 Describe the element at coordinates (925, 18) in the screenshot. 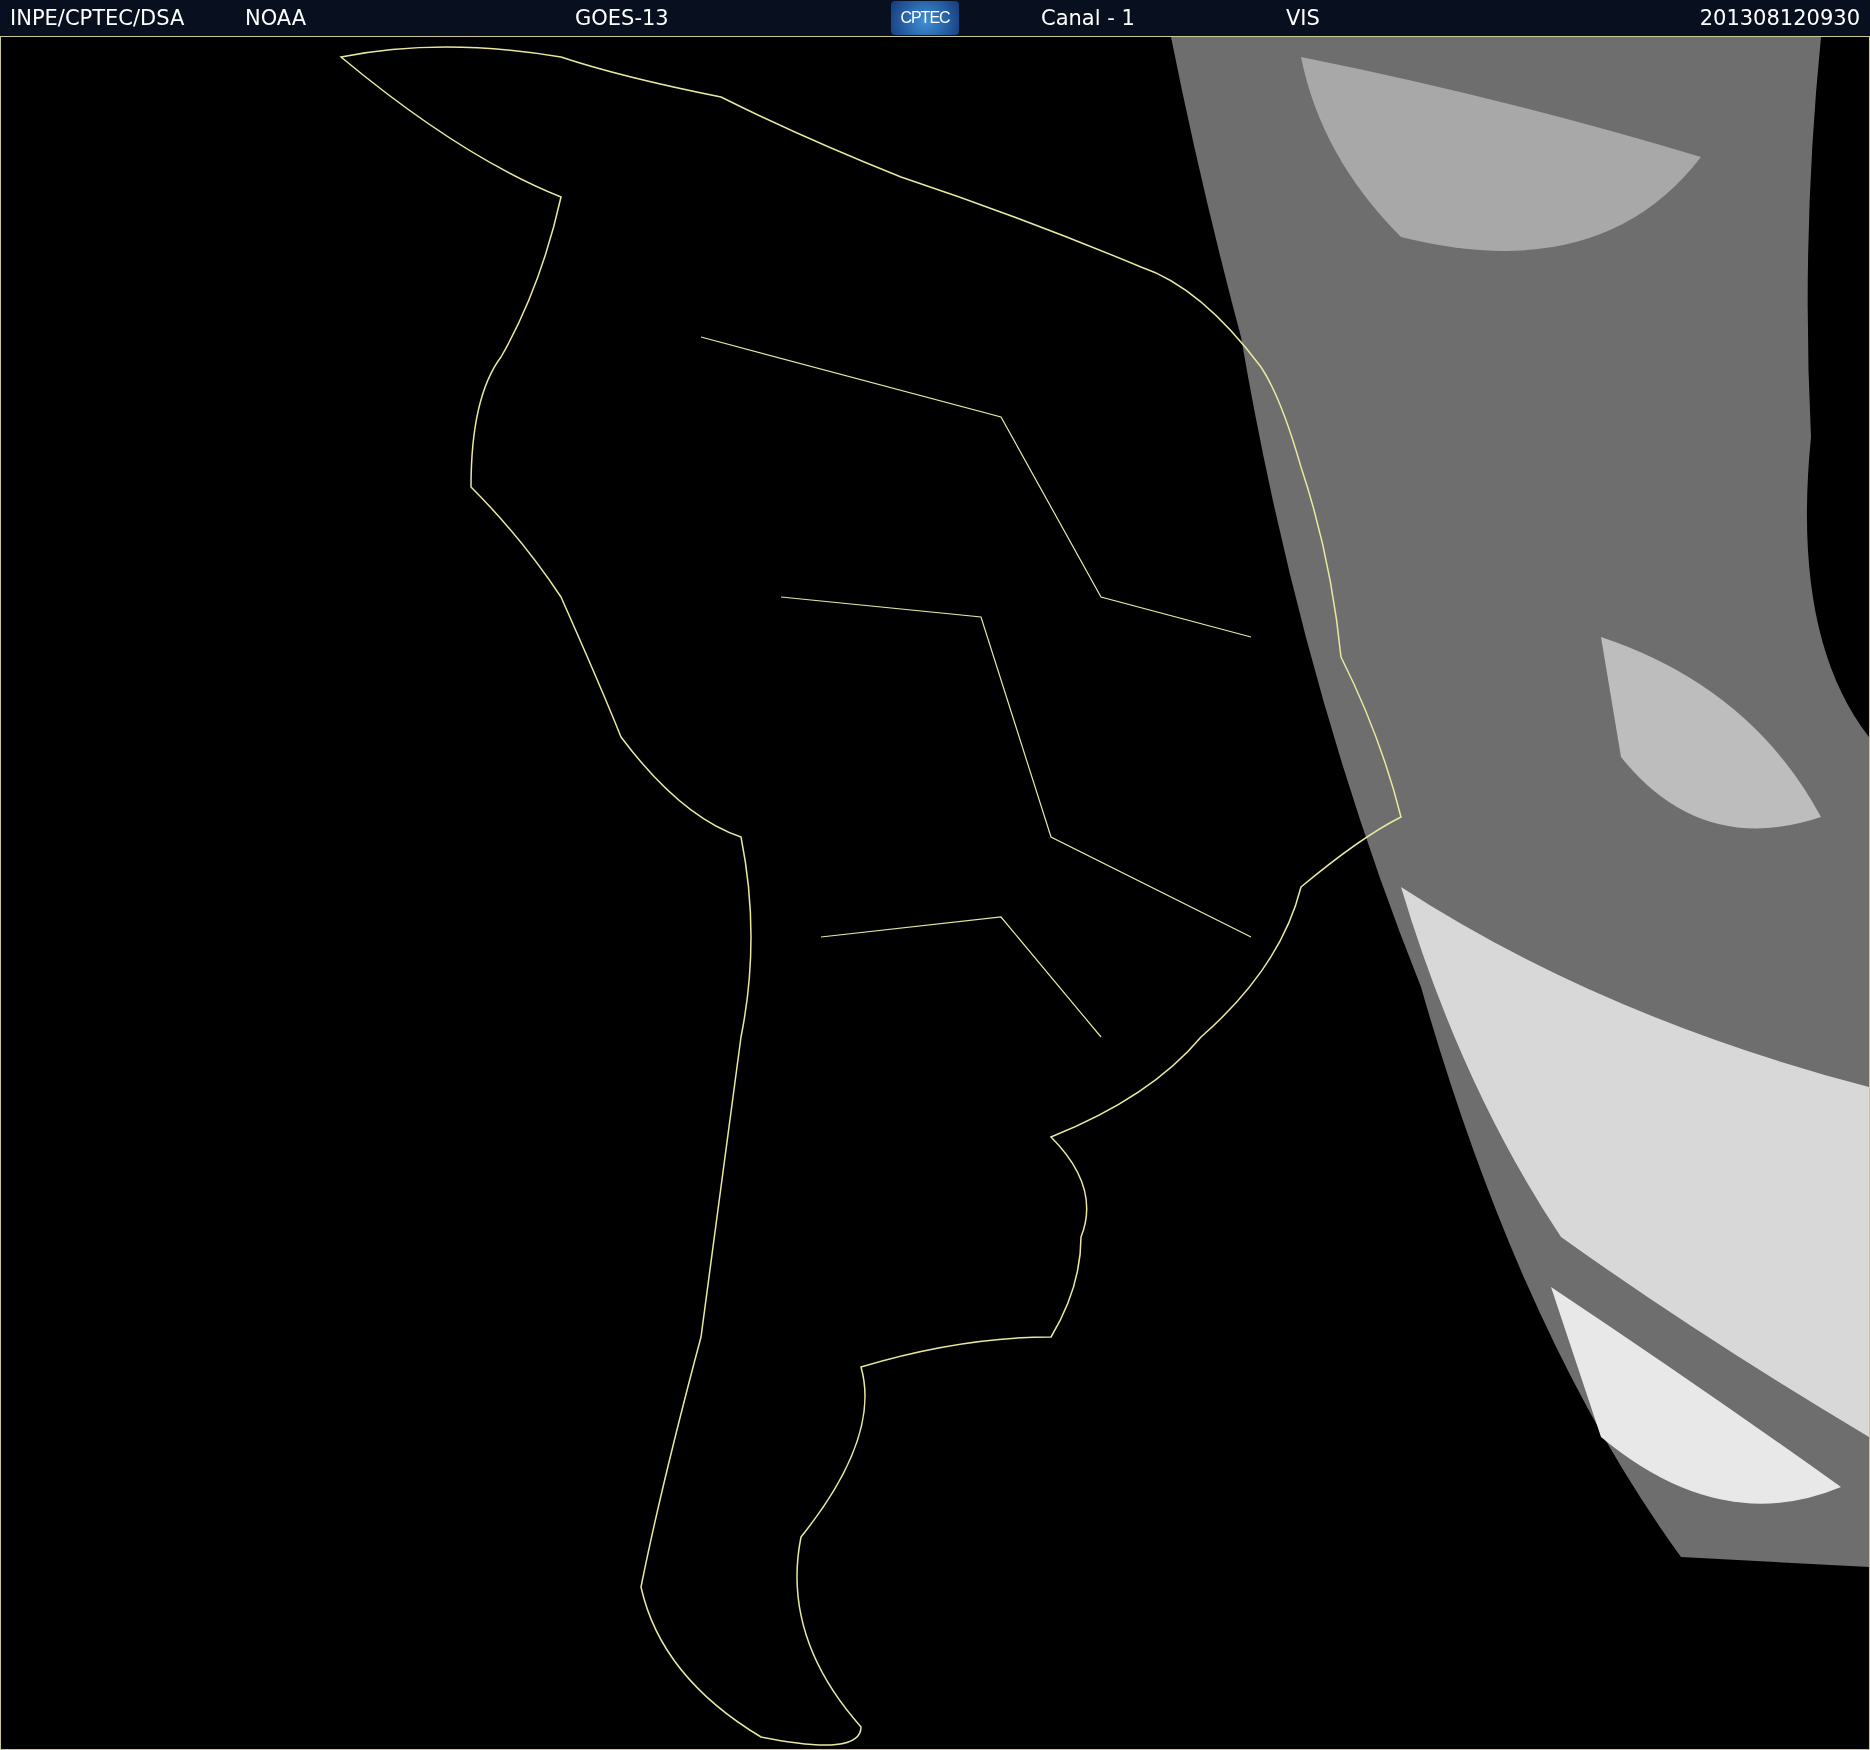

I see `logo: CPTEC` at that location.